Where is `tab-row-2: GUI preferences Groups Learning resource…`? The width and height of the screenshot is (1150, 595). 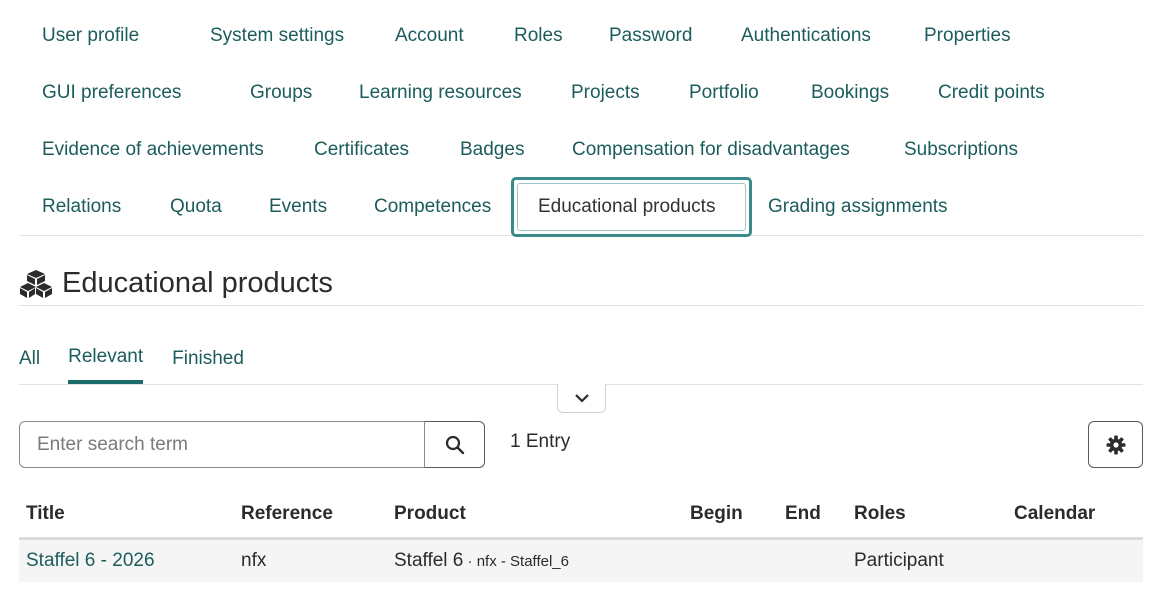 tab-row-2: GUI preferences Groups Learning resource… is located at coordinates (543, 93).